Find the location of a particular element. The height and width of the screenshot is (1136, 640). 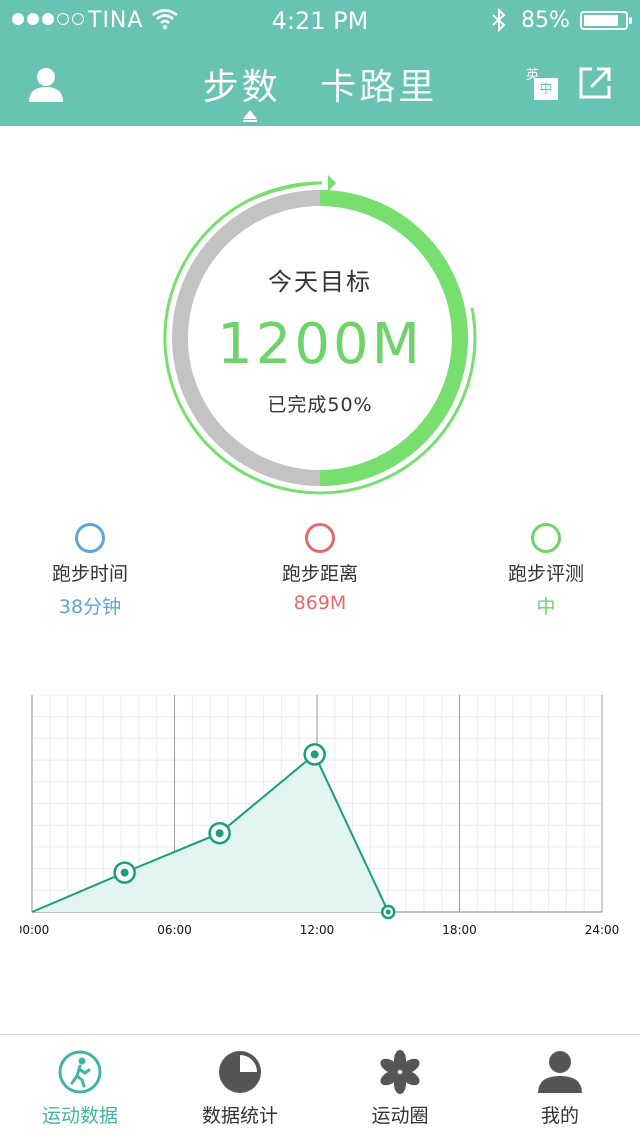

tab-mine: 我的 is located at coordinates (560, 1085).